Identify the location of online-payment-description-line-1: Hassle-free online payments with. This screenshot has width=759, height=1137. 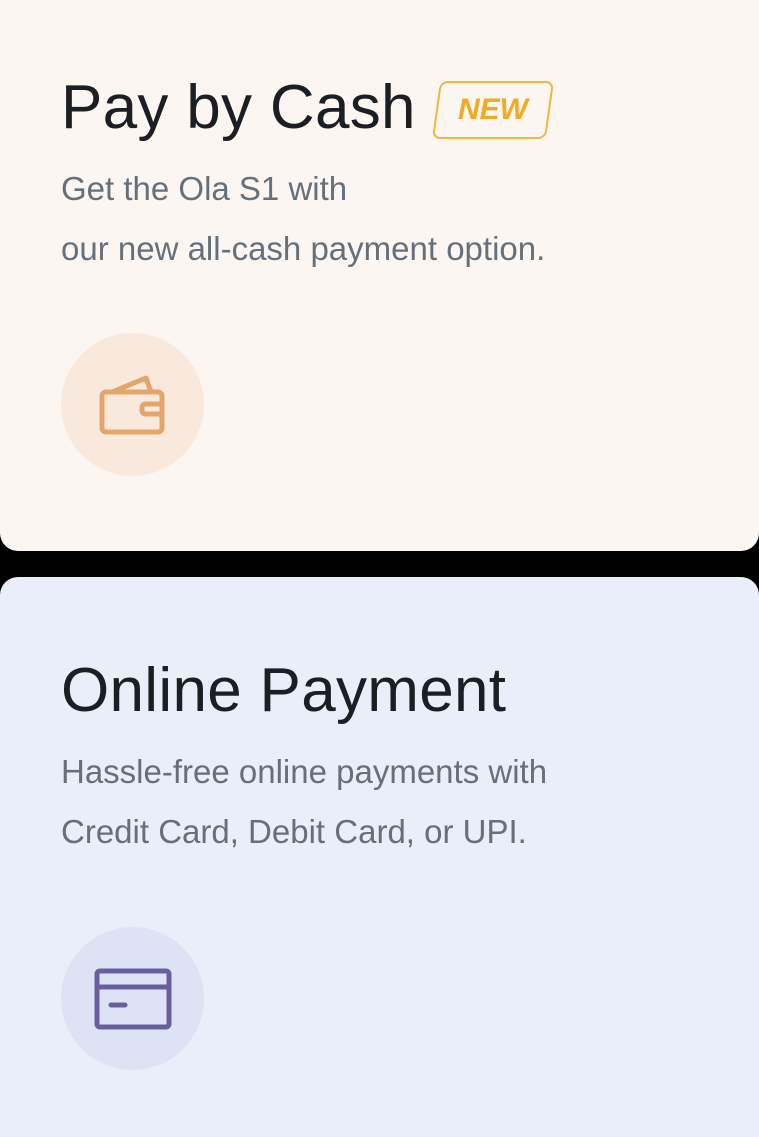
(304, 771).